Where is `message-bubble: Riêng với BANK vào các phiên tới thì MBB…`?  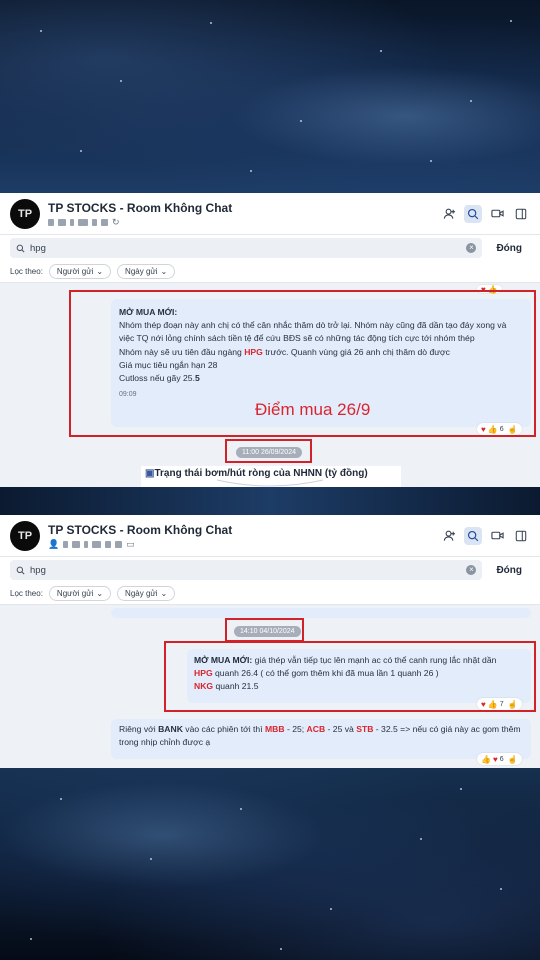
message-bubble: Riêng với BANK vào các phiên tới thì MBB… is located at coordinates (321, 739).